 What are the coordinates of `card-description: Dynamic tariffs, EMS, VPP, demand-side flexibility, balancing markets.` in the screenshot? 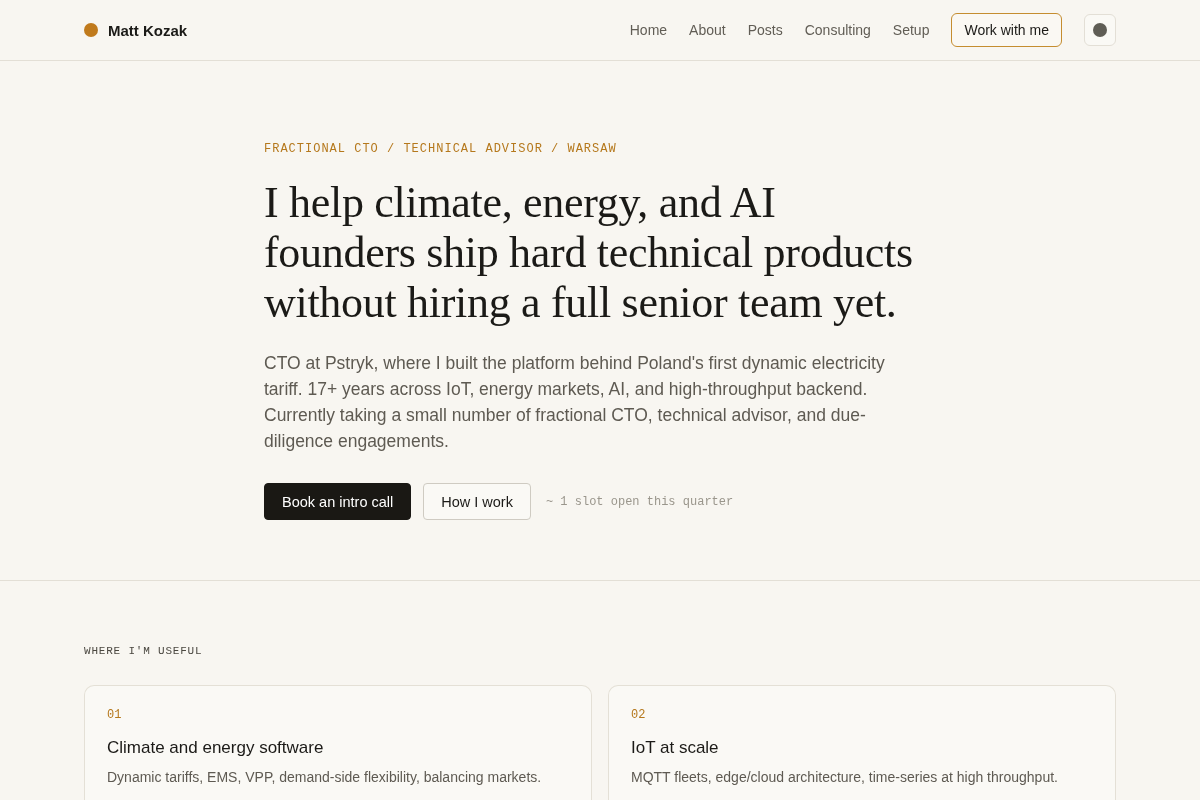 It's located at (324, 777).